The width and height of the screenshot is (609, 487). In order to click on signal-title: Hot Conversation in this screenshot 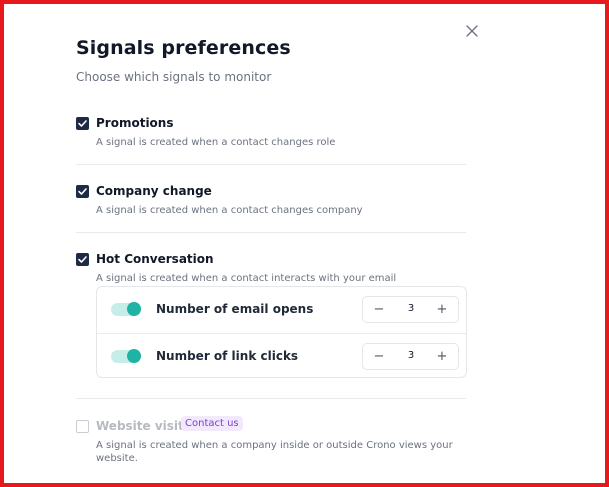, I will do `click(155, 259)`.